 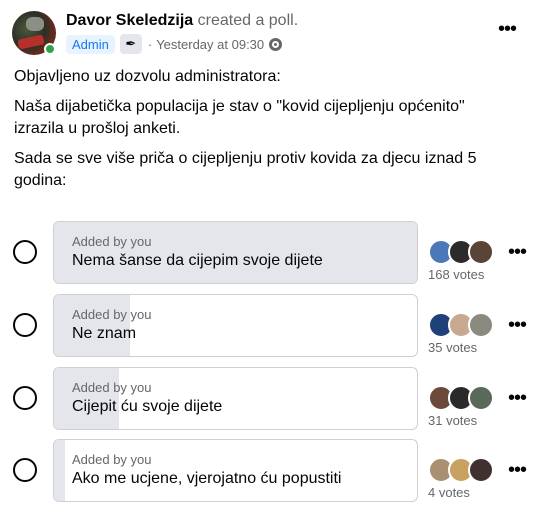 I want to click on post-timestamp: Yesterday at 09:30, so click(x=210, y=44).